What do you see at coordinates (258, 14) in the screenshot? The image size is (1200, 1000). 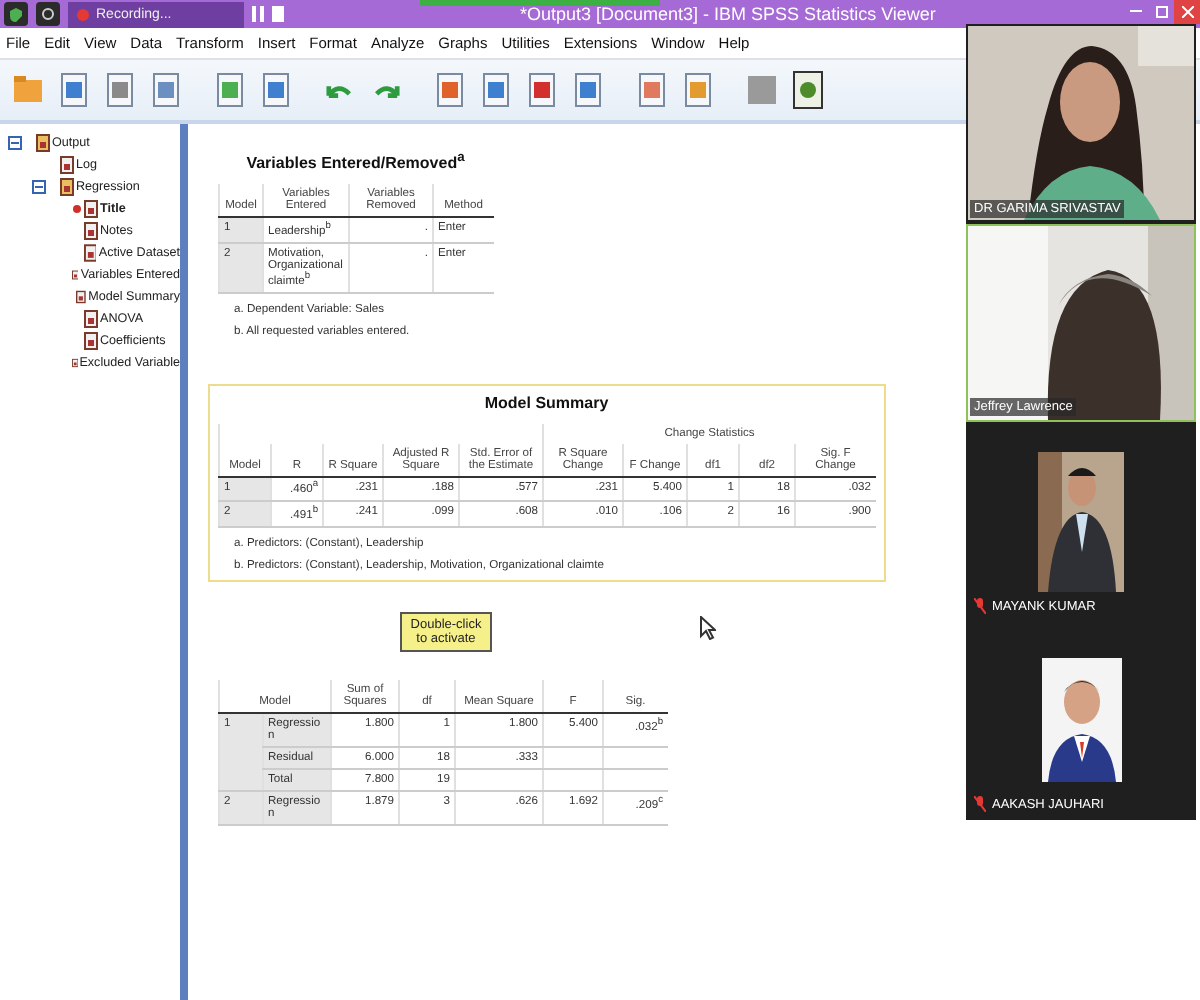 I see `pause-icon` at bounding box center [258, 14].